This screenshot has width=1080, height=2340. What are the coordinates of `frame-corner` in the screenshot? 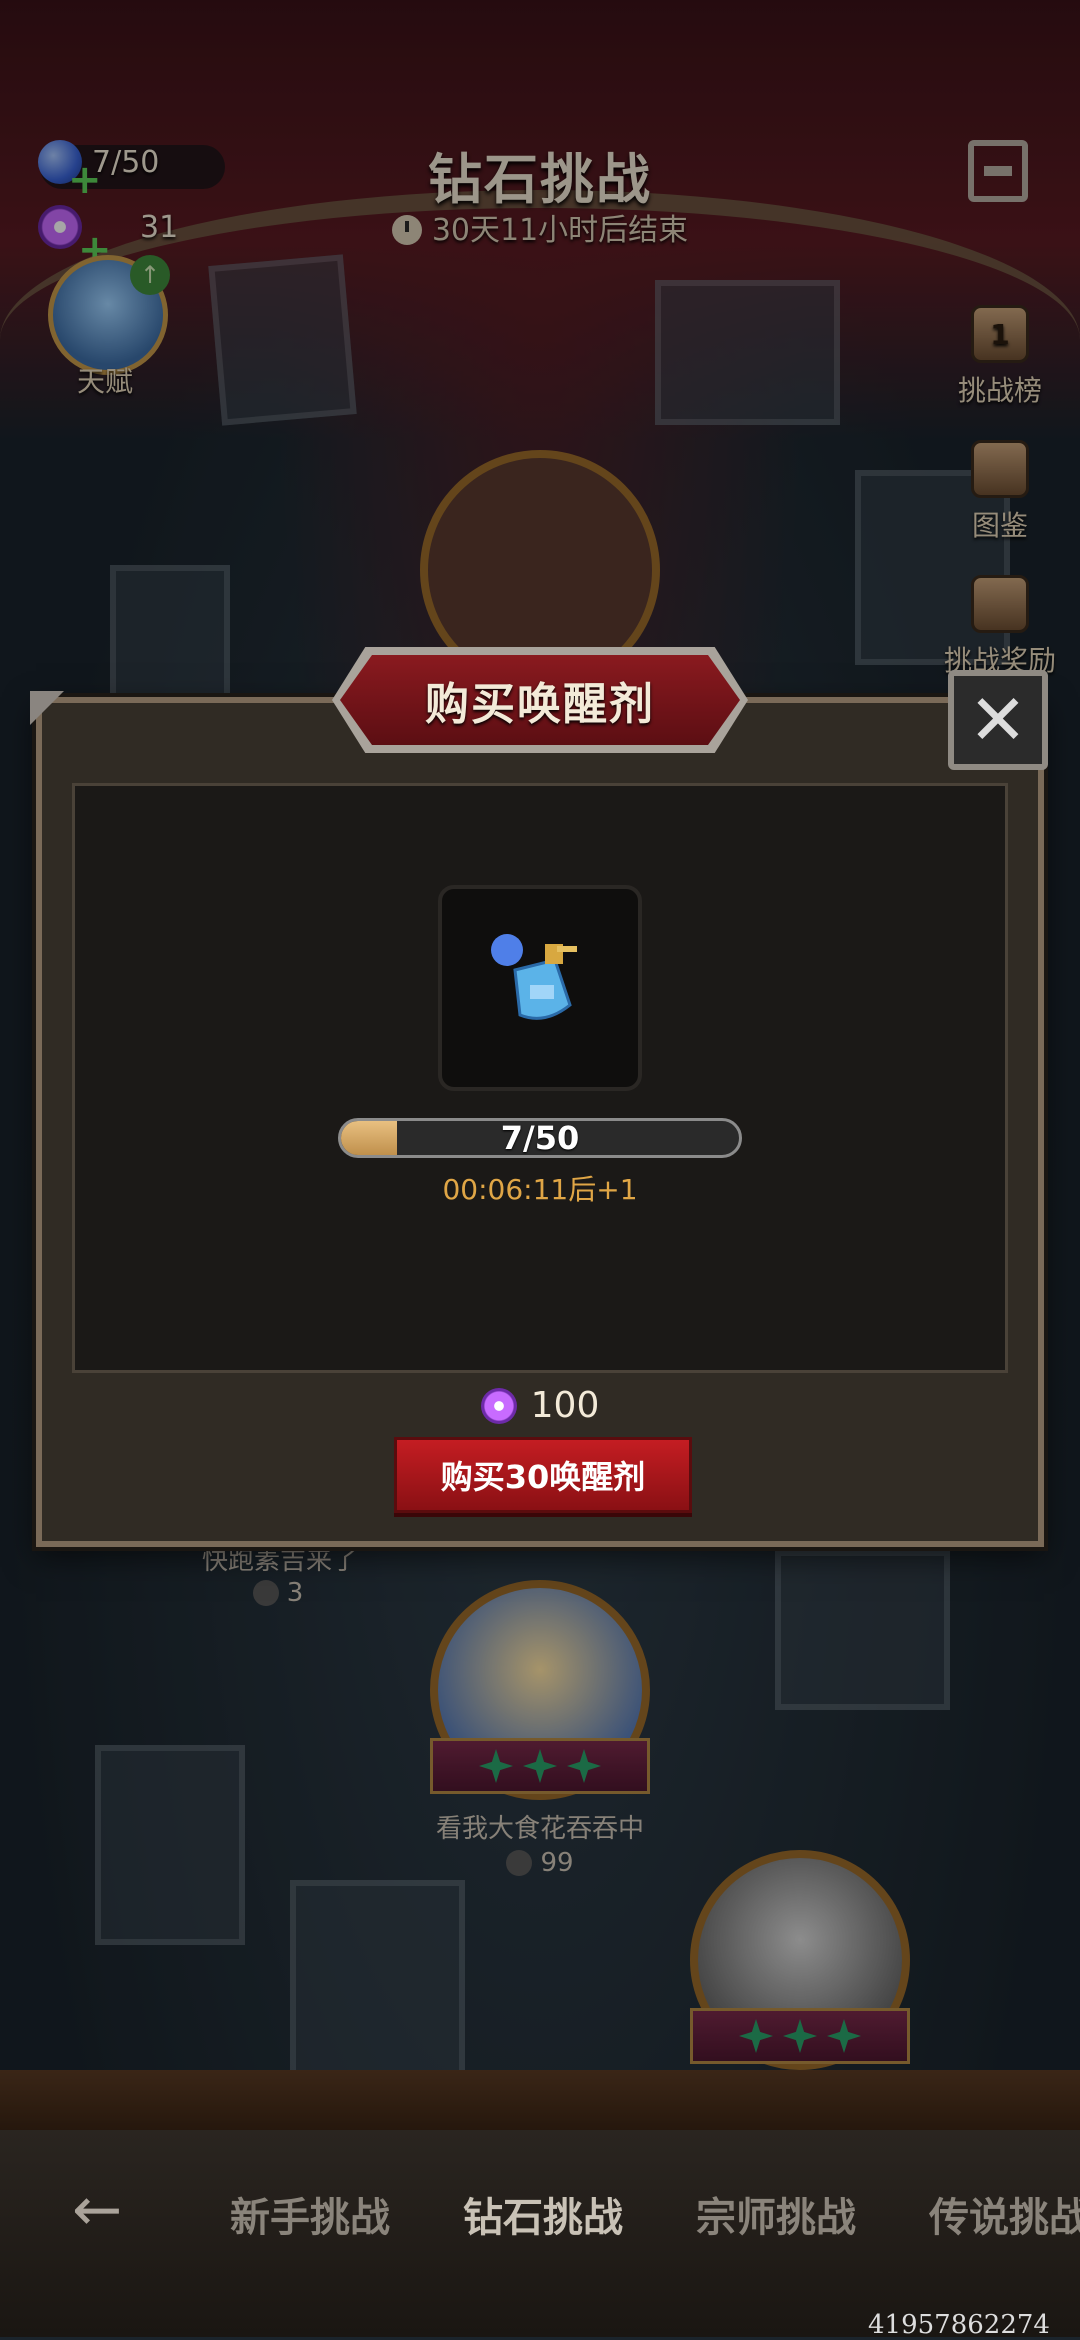 It's located at (47, 708).